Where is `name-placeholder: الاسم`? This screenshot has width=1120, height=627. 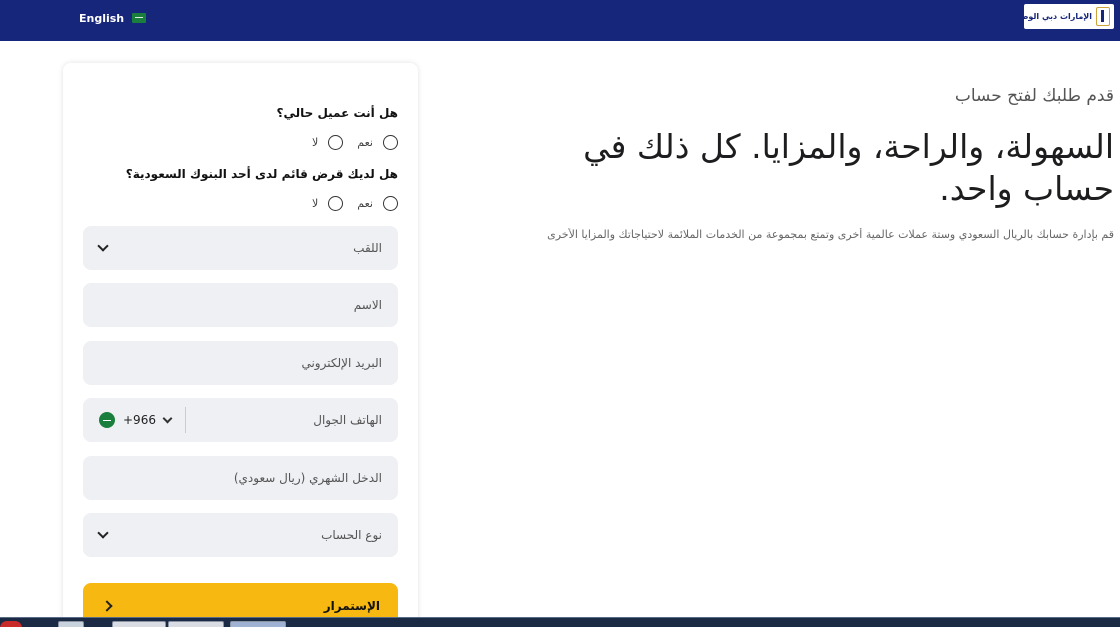 name-placeholder: الاسم is located at coordinates (367, 305).